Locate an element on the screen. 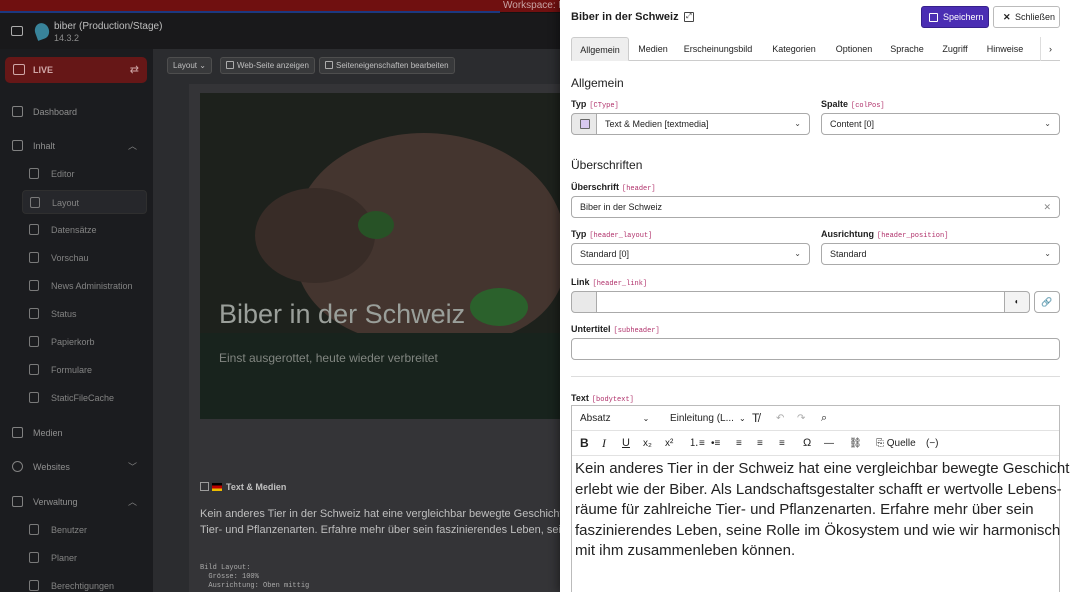  header-layout-select: Standard [0] ⌄ is located at coordinates (690, 254).